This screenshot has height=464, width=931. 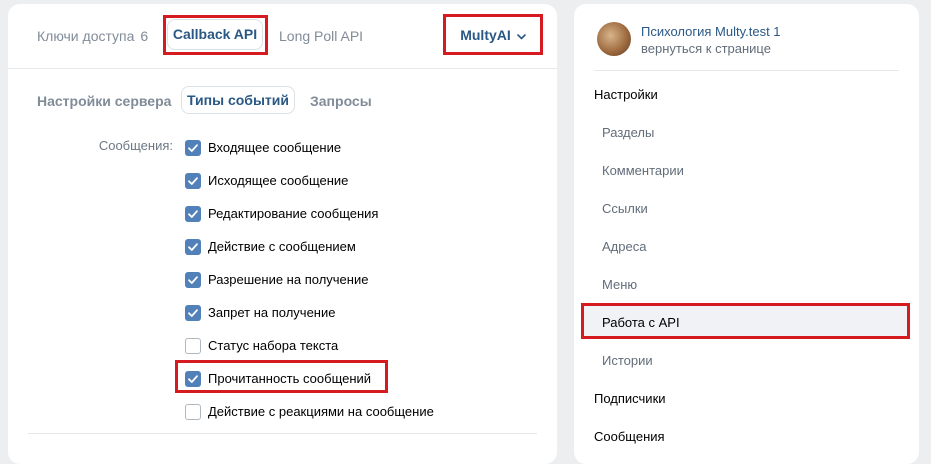 What do you see at coordinates (706, 48) in the screenshot?
I see `back-to-page-link: вернуться к странице` at bounding box center [706, 48].